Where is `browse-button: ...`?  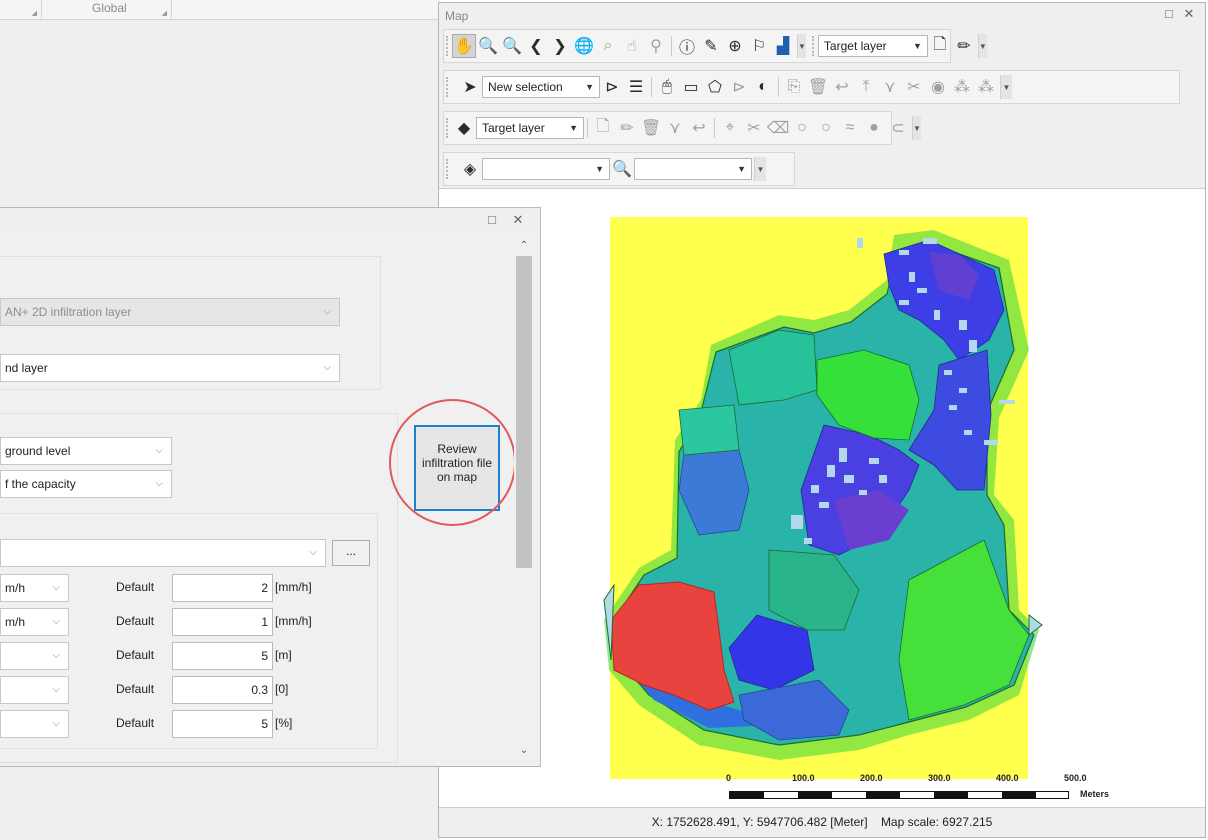
browse-button: ... is located at coordinates (351, 553).